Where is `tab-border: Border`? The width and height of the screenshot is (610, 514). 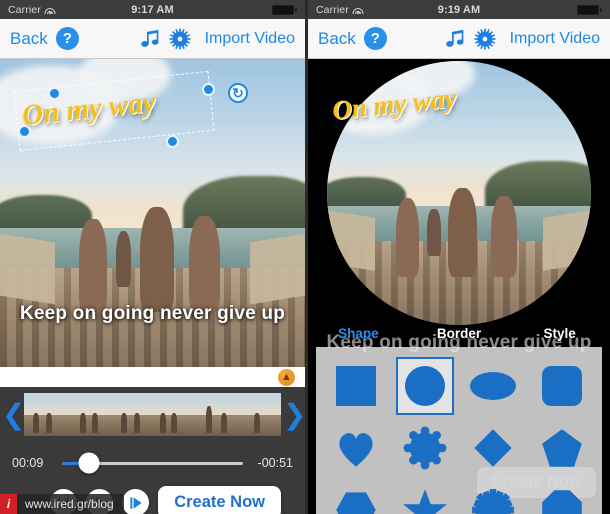
tab-border: Border is located at coordinates (459, 336).